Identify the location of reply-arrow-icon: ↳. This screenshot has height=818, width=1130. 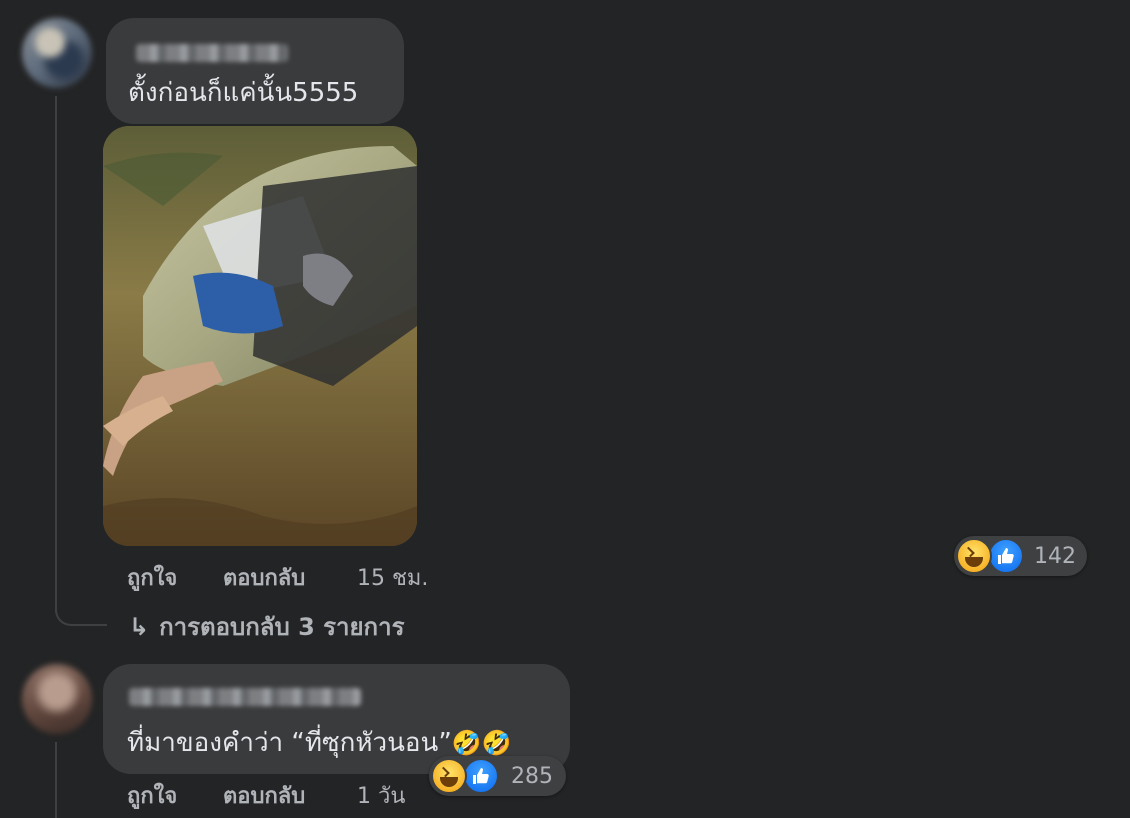
(139, 627).